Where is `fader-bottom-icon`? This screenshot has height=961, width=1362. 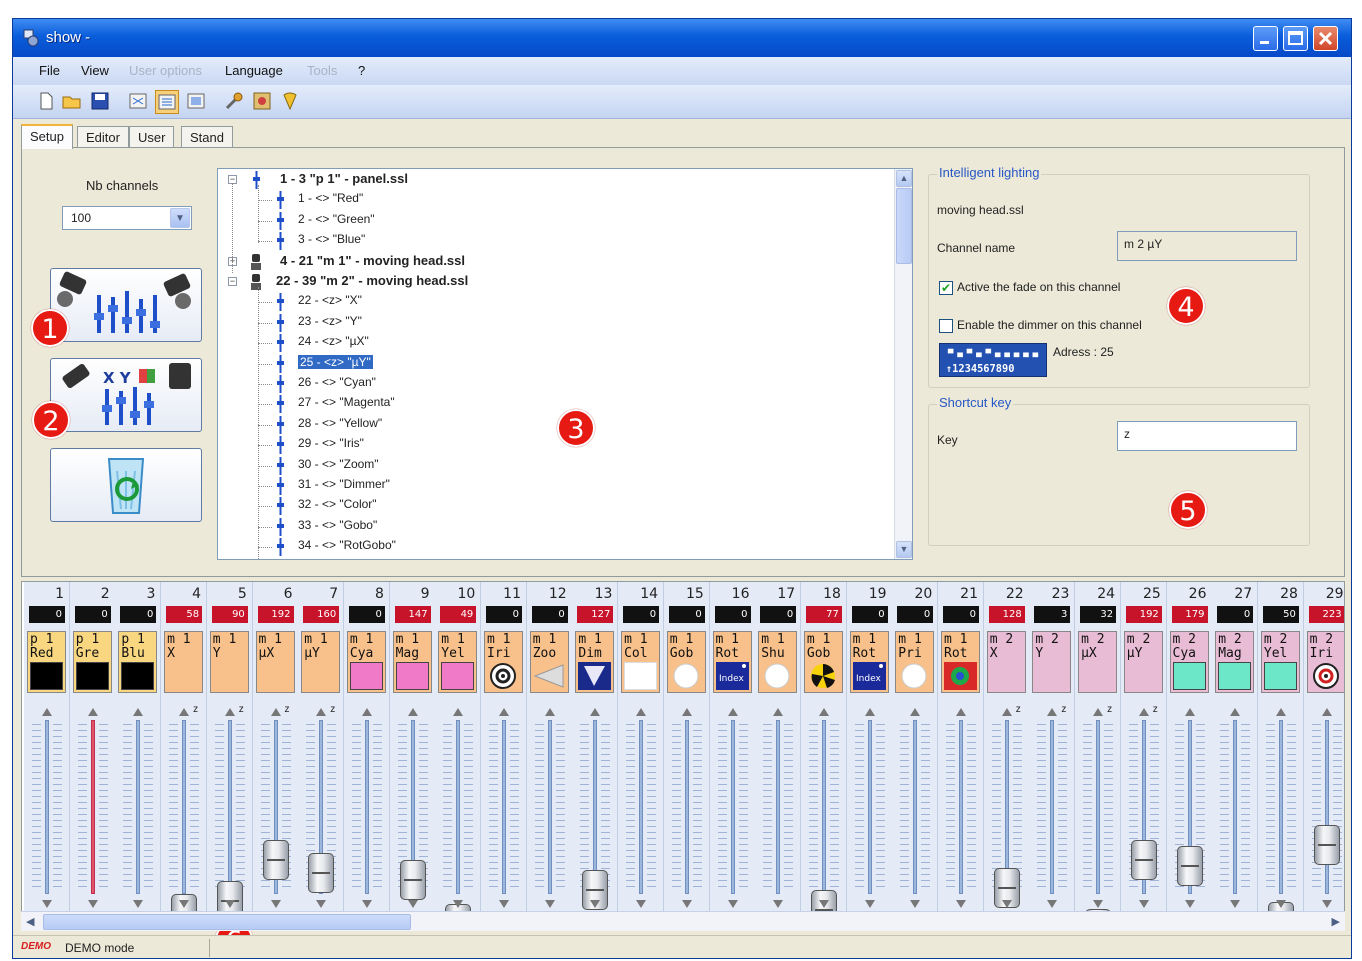 fader-bottom-icon is located at coordinates (778, 904).